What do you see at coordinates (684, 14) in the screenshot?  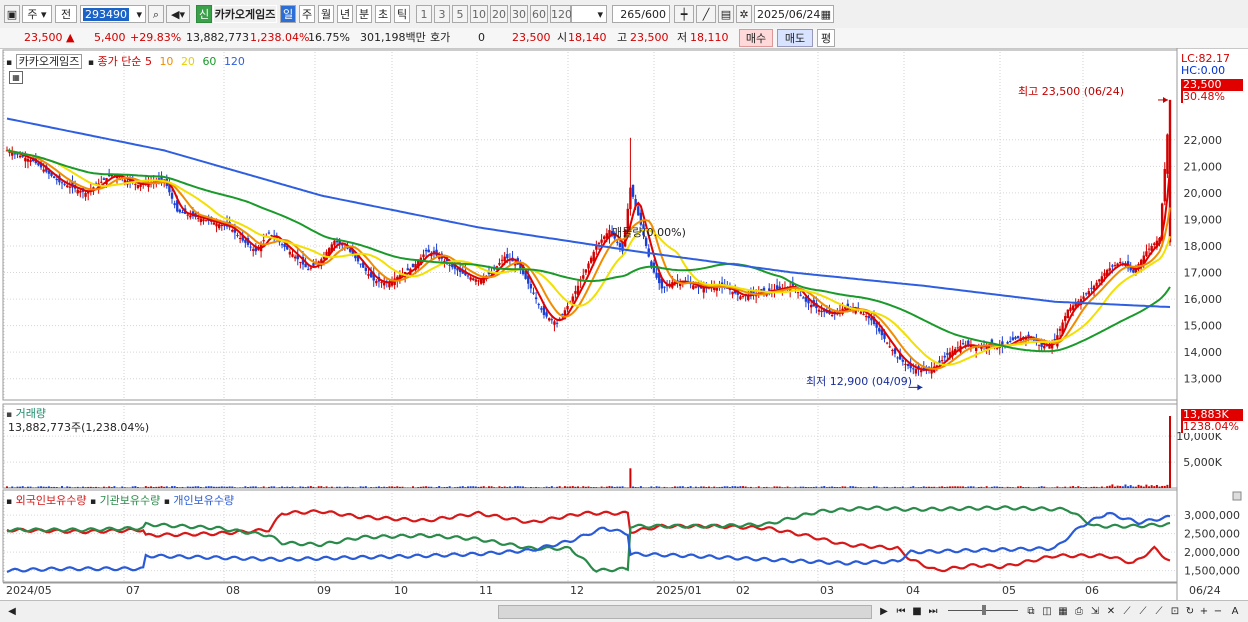 I see `candle-type-icon: ┿` at bounding box center [684, 14].